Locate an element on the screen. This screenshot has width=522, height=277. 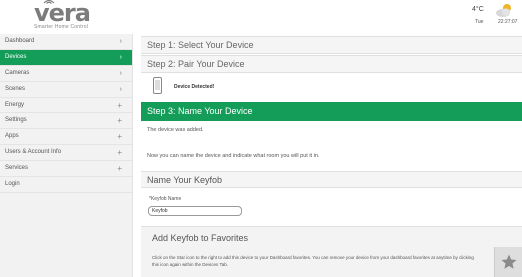
sidebar-item-energy: Energy + is located at coordinates (66, 106).